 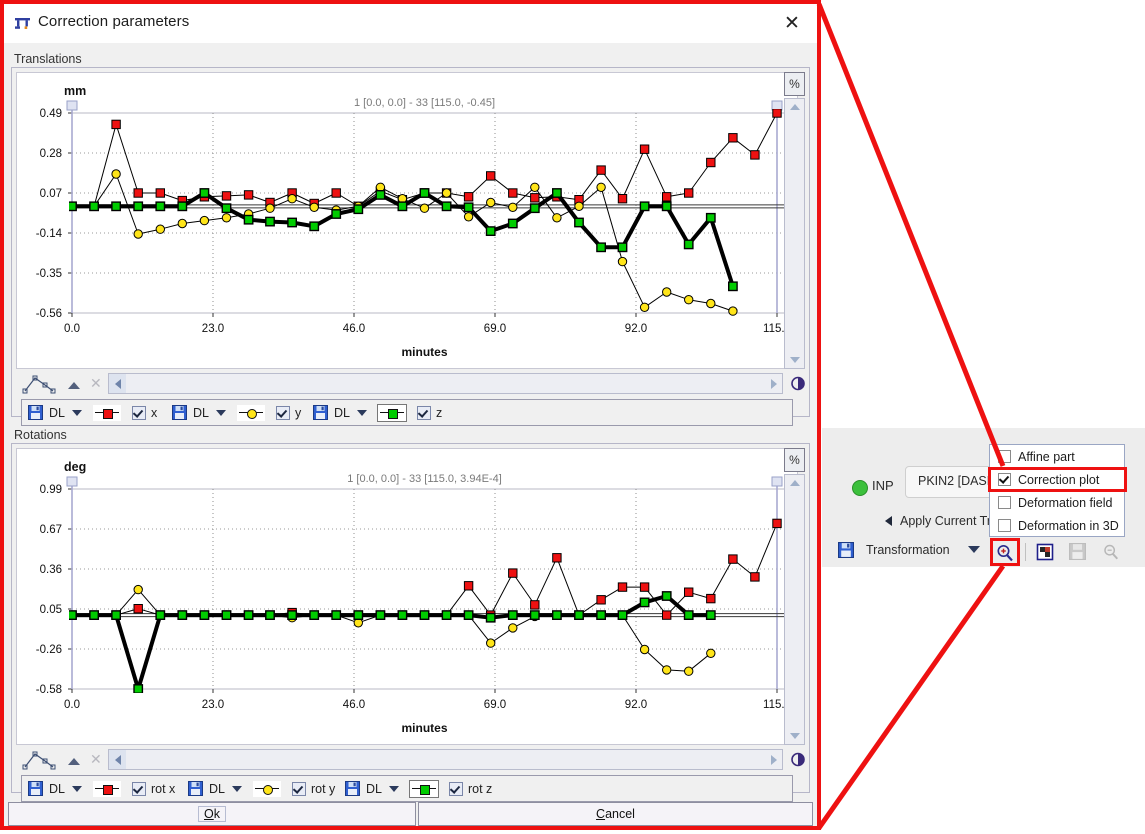 I want to click on vertical-scrollbar-translations, so click(x=794, y=233).